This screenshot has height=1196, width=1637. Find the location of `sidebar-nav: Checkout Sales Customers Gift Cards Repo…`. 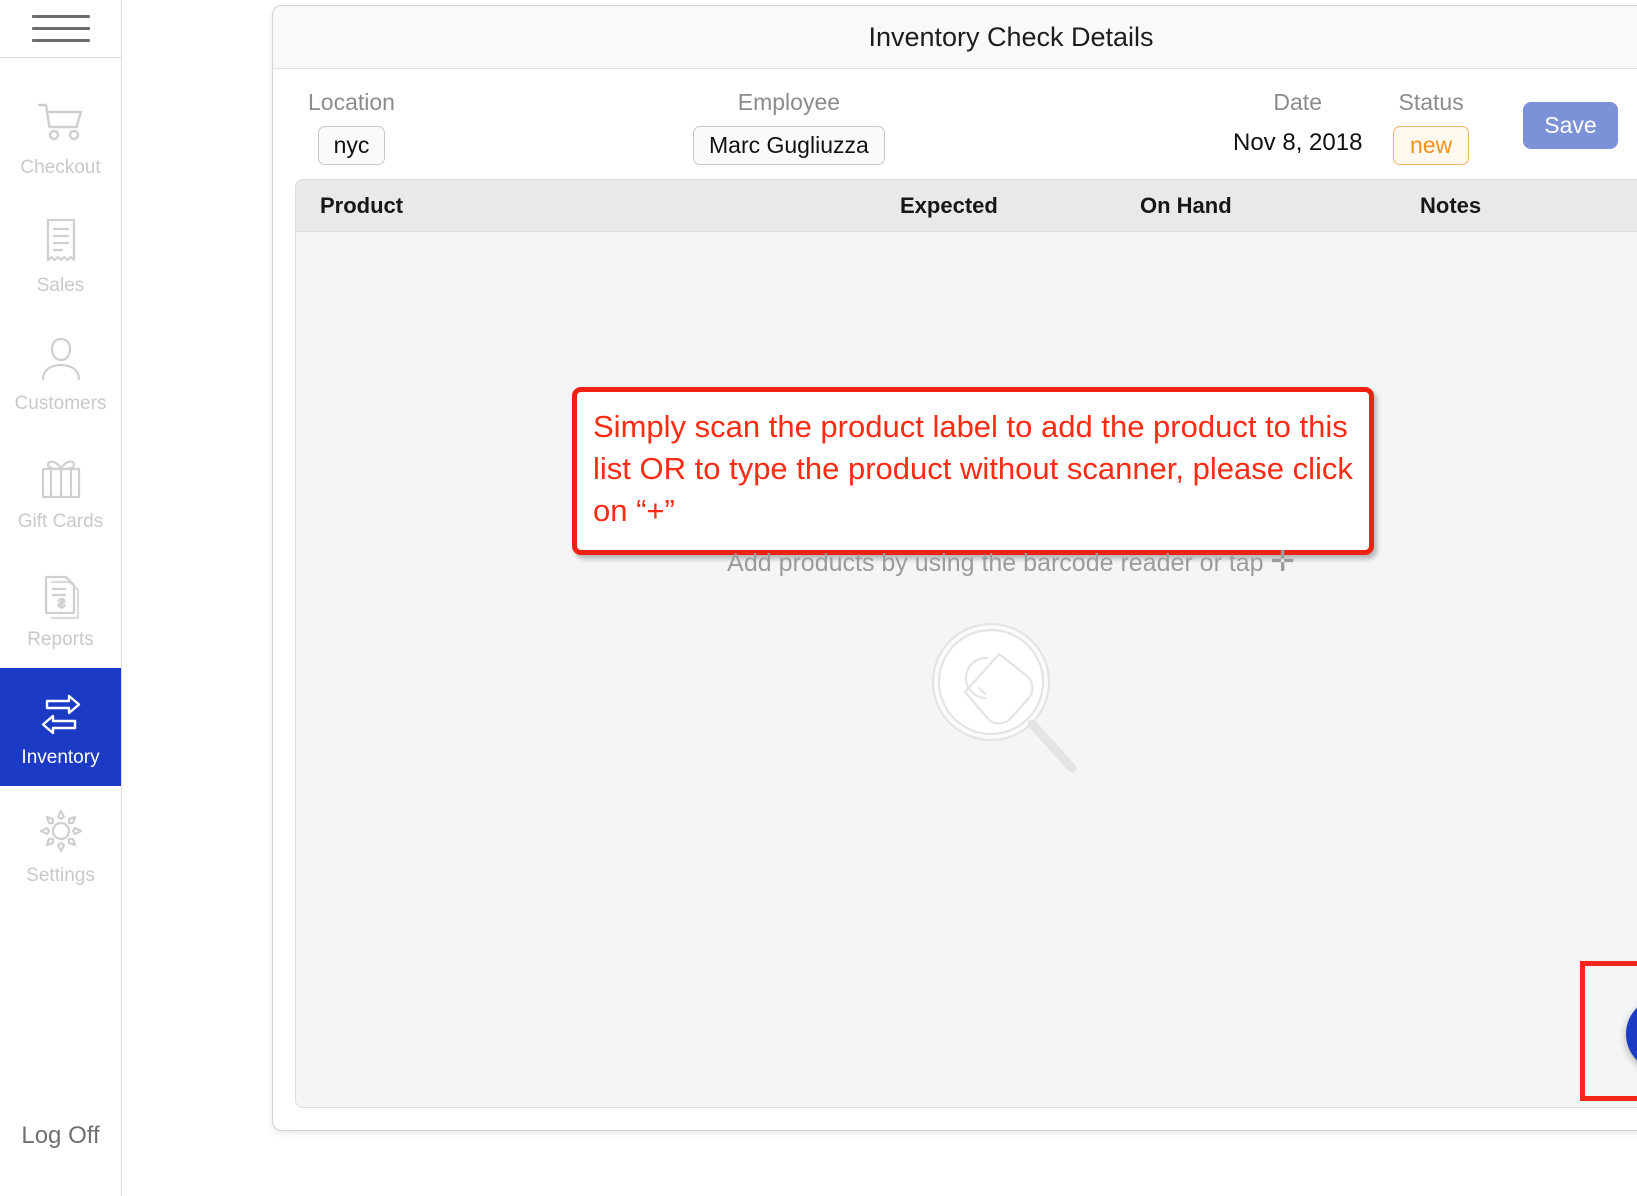

sidebar-nav: Checkout Sales Customers Gift Cards Repo… is located at coordinates (60, 567).